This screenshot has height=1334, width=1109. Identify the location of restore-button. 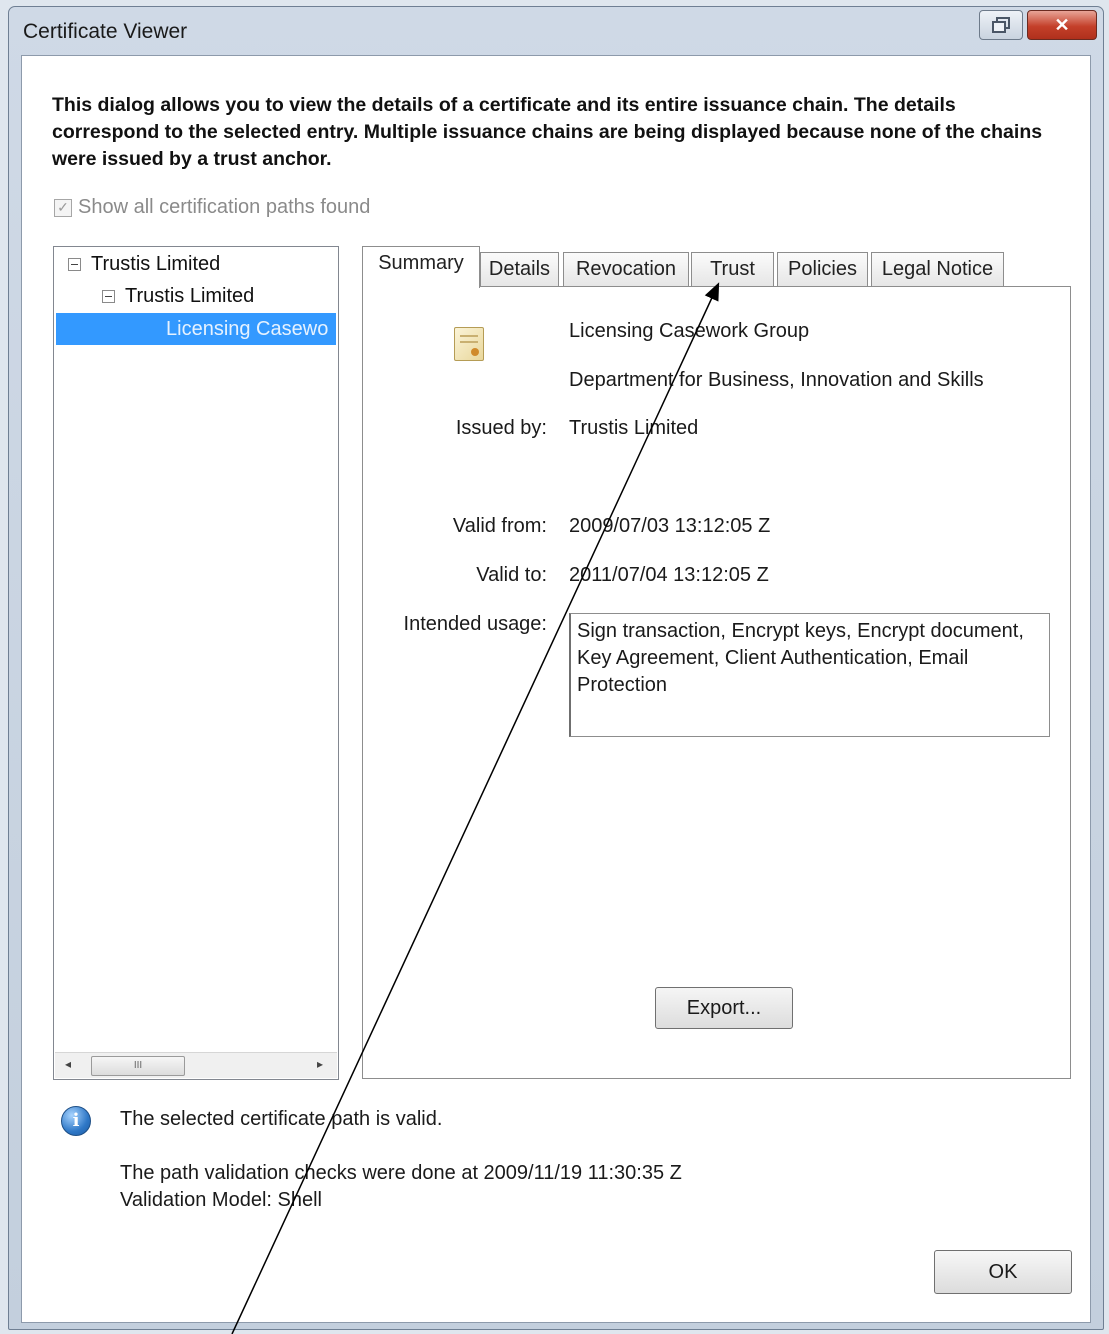
(1001, 25).